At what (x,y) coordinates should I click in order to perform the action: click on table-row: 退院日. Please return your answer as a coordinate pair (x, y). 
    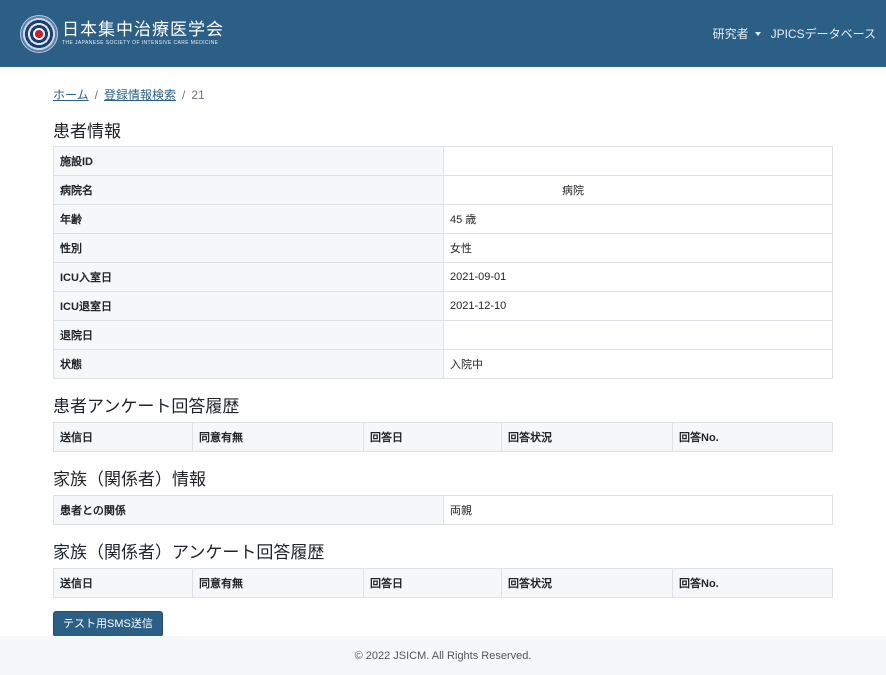
    Looking at the image, I should click on (443, 335).